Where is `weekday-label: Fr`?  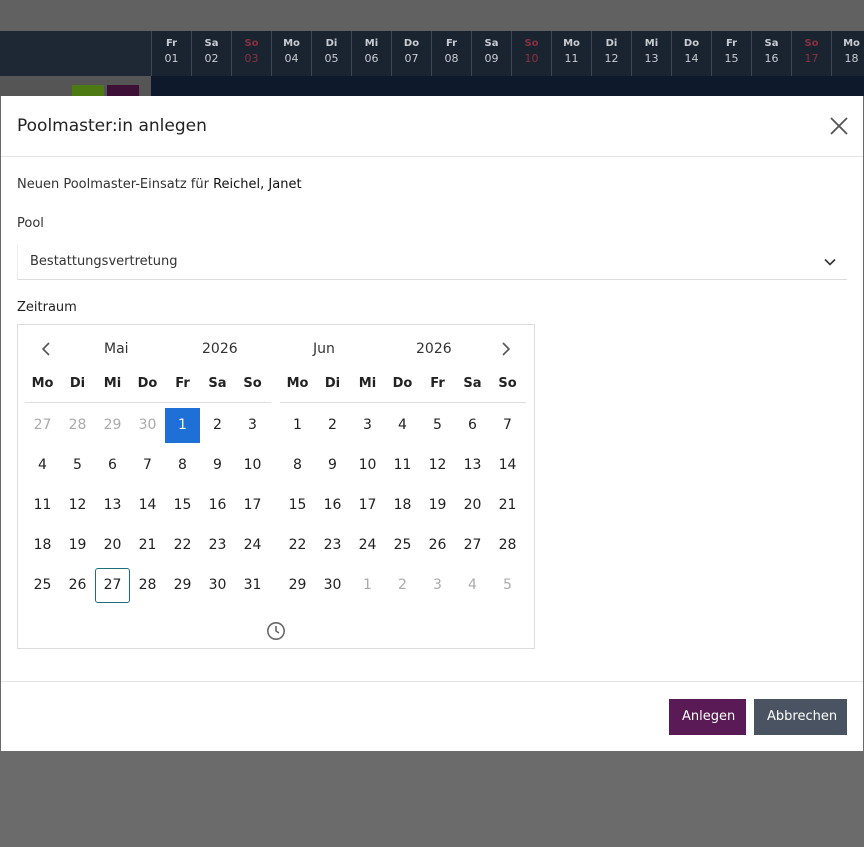
weekday-label: Fr is located at coordinates (437, 383).